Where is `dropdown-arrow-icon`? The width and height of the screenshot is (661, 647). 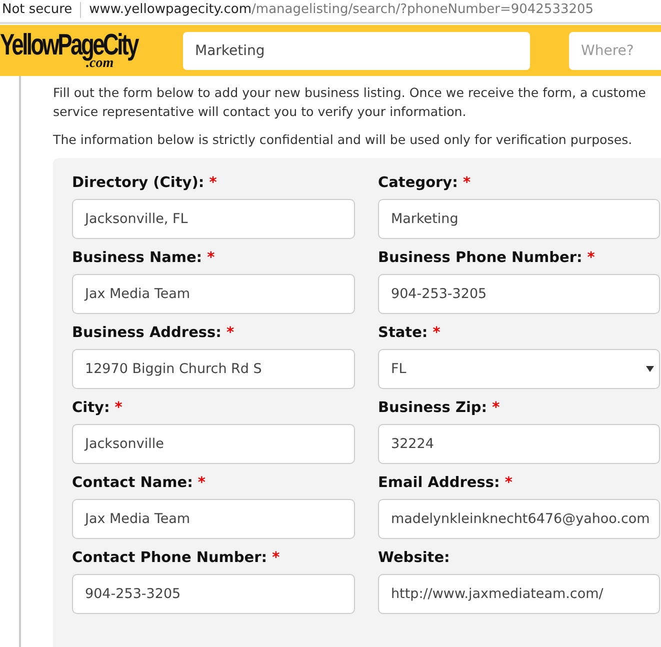
dropdown-arrow-icon is located at coordinates (650, 369).